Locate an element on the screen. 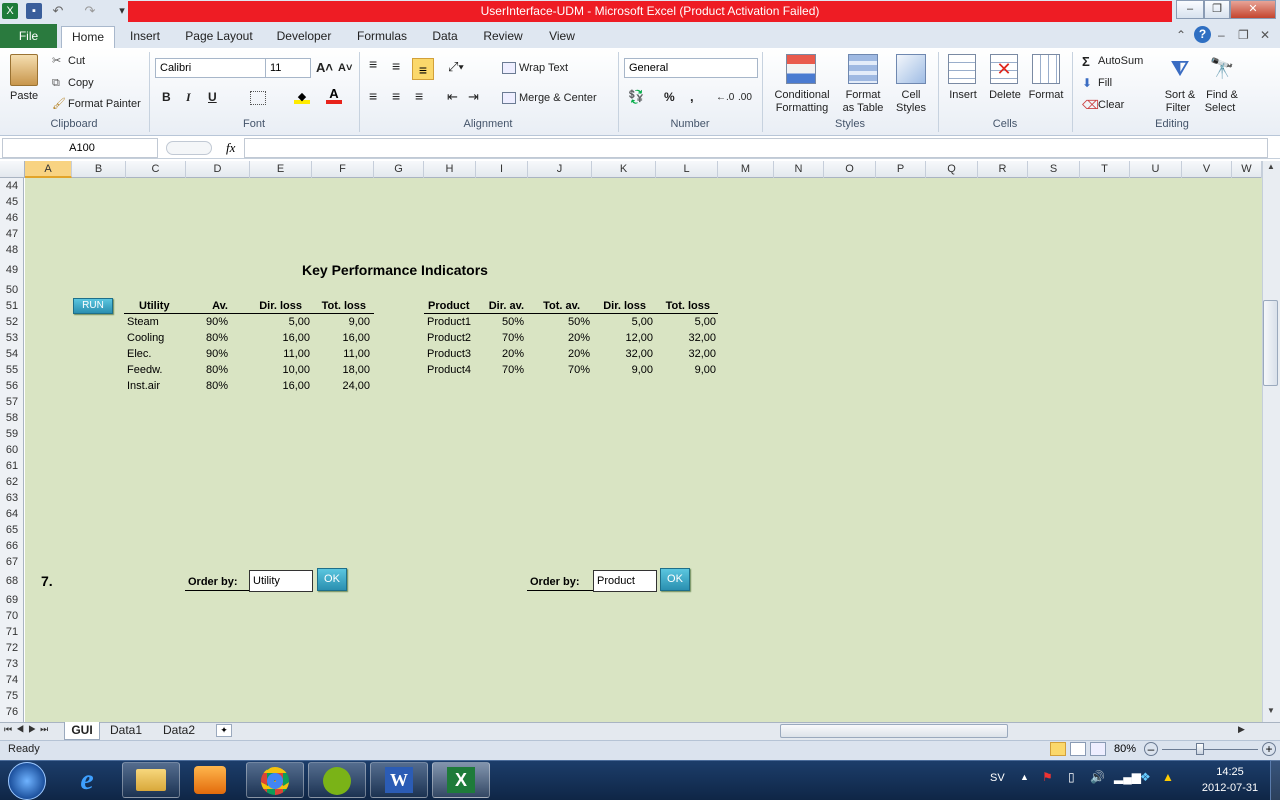 This screenshot has width=1280, height=800. italic-button: I is located at coordinates (188, 97).